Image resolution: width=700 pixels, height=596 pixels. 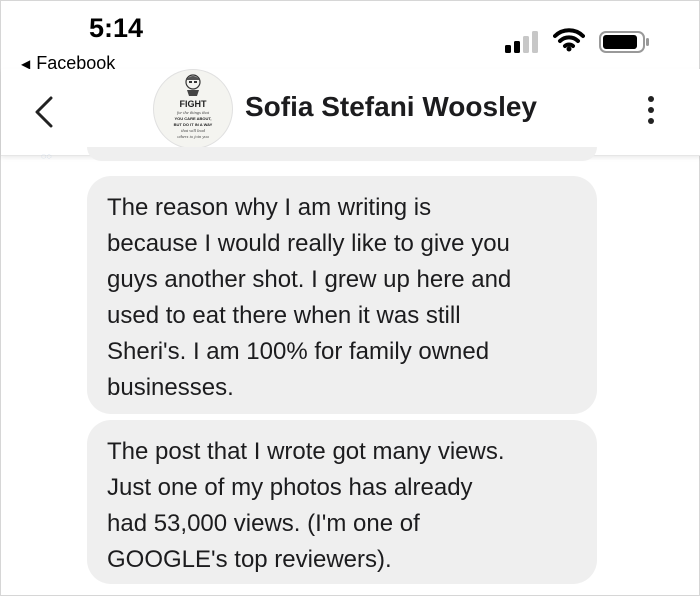 What do you see at coordinates (193, 124) in the screenshot?
I see `avatar-line: BUT DO IT IN A WAY` at bounding box center [193, 124].